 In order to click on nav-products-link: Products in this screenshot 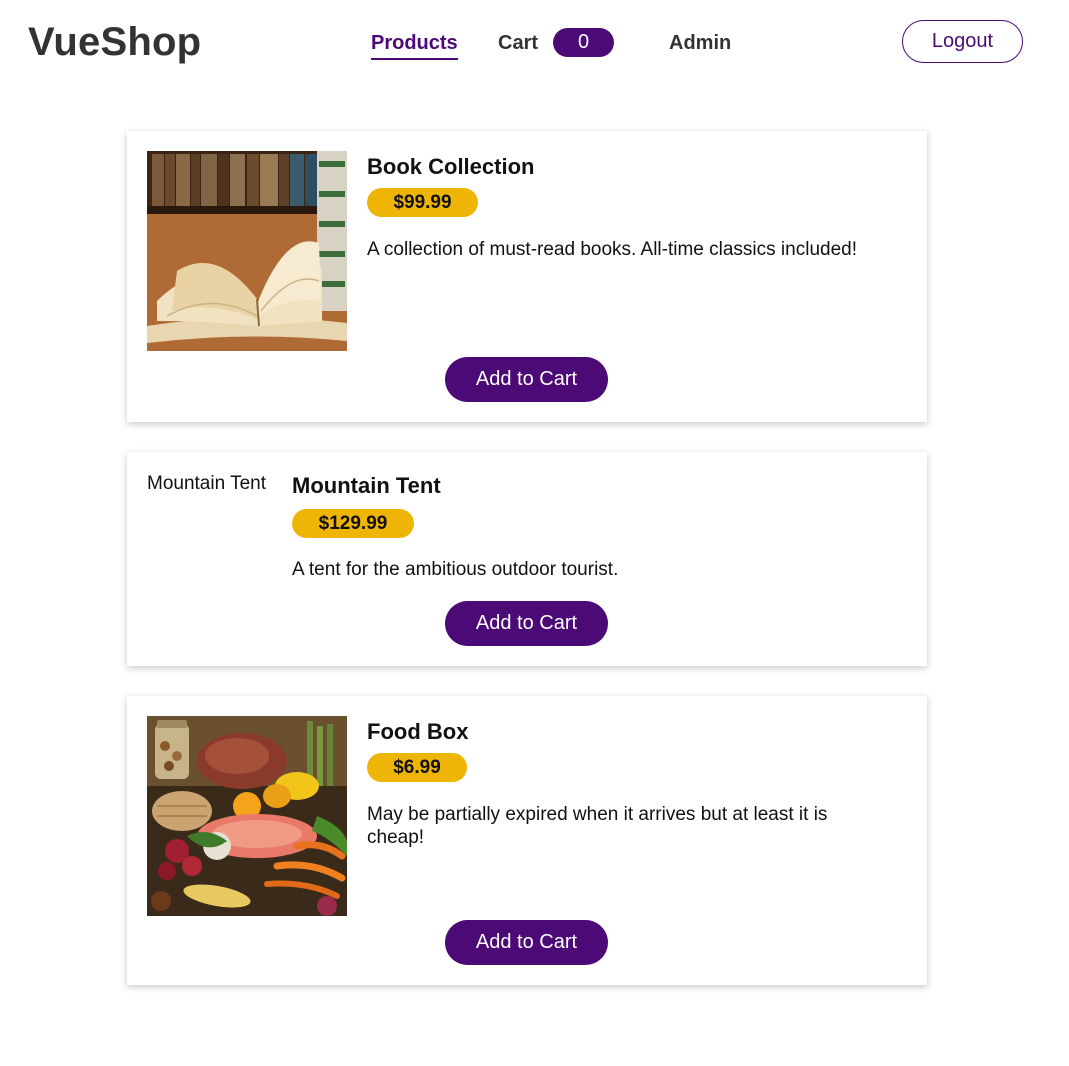, I will do `click(414, 45)`.